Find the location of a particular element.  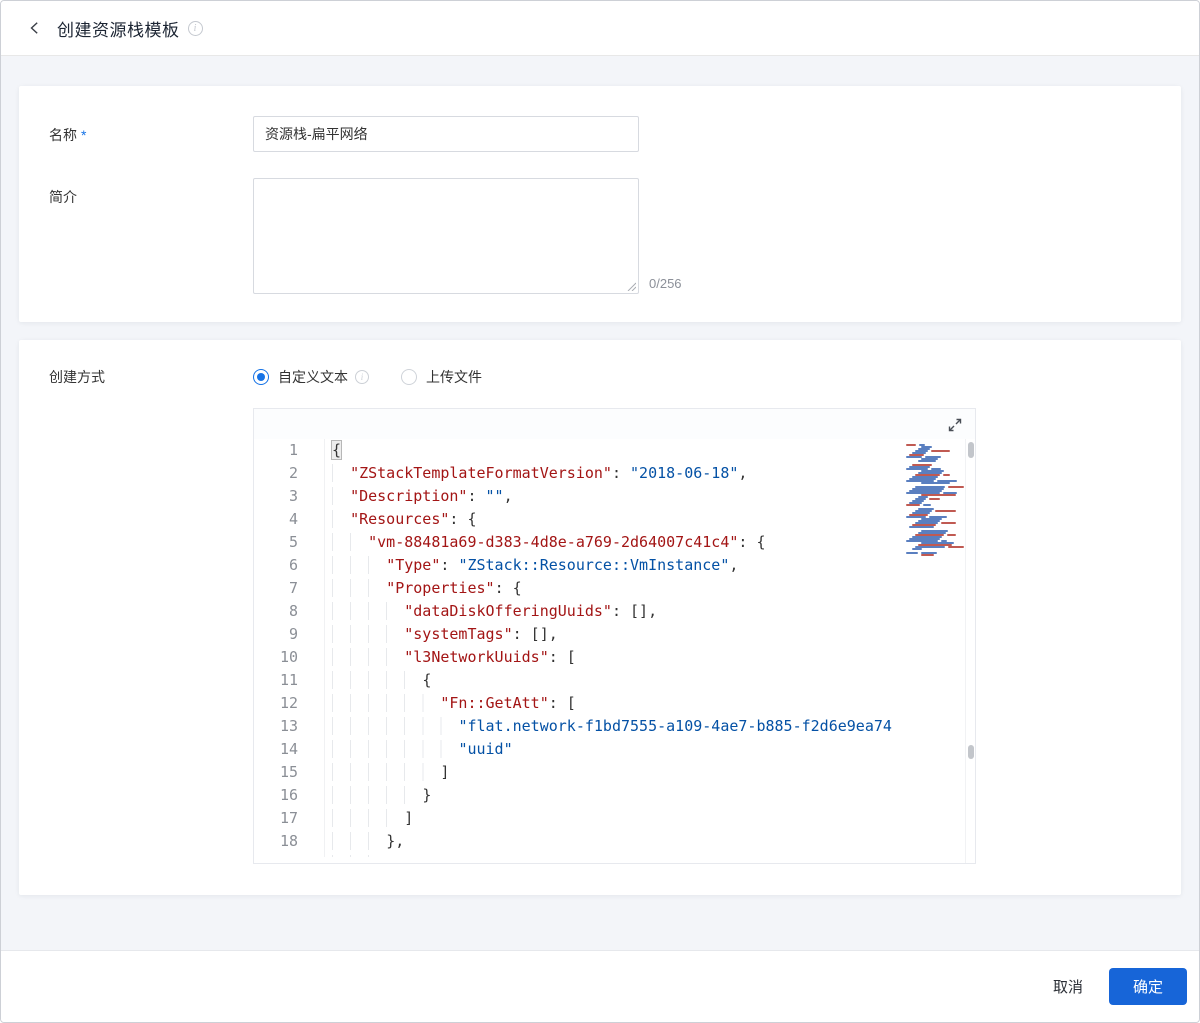

name-input is located at coordinates (446, 134).